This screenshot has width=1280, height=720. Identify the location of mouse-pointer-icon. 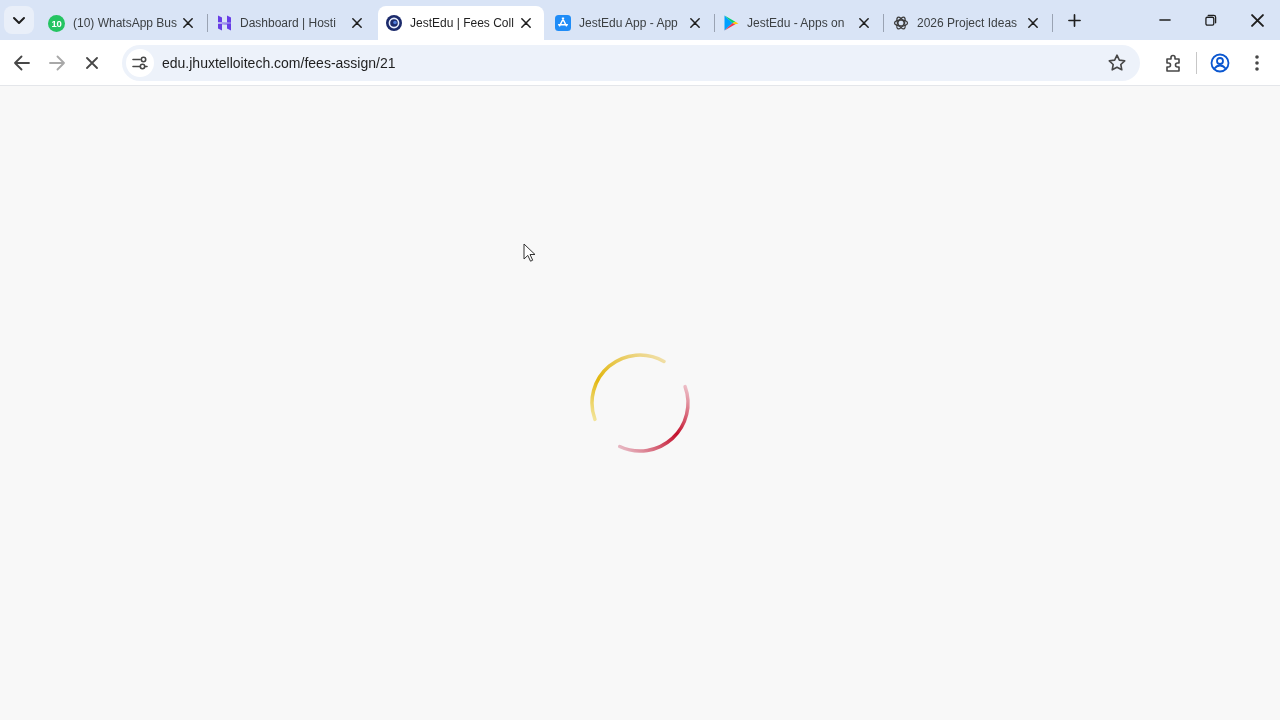
(529, 252).